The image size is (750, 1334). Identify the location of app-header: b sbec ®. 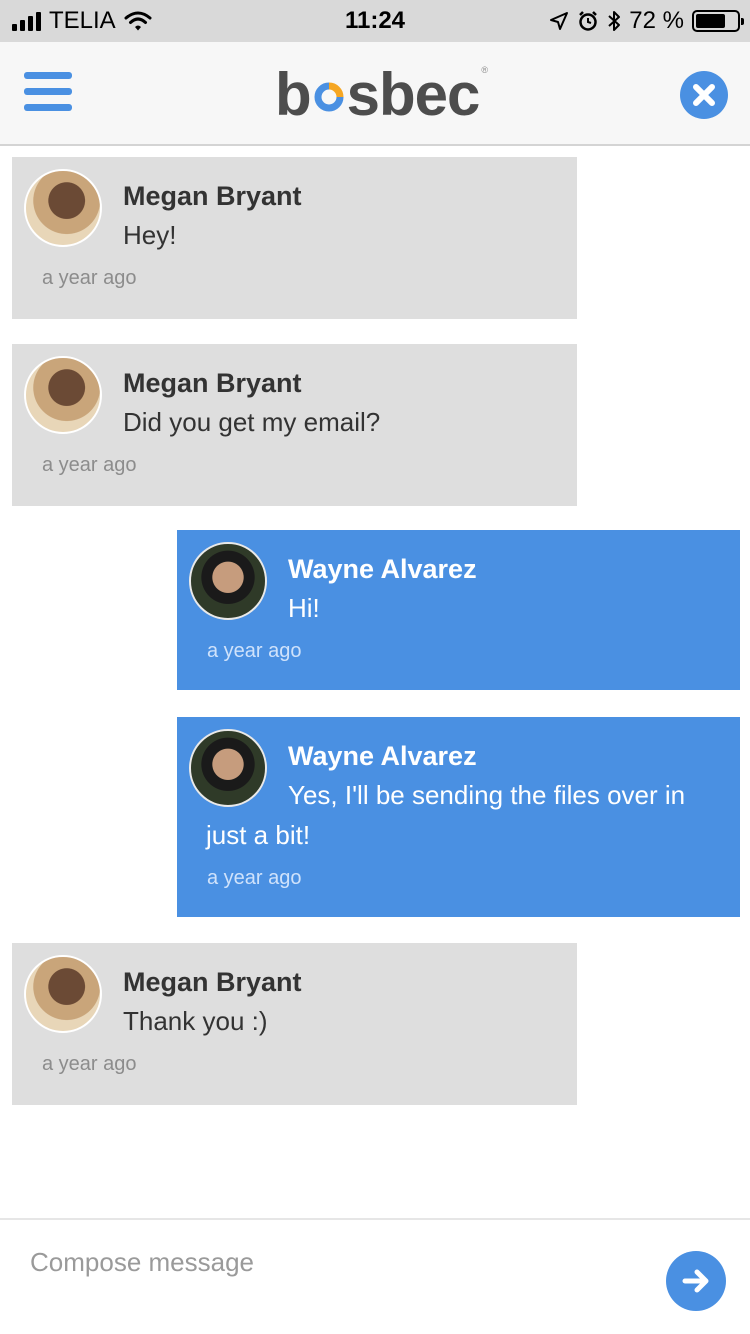
(375, 94).